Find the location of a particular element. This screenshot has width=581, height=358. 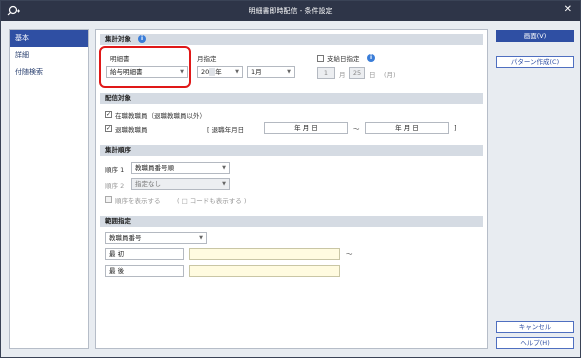

retire-date-to: 年 月 日 is located at coordinates (407, 128).